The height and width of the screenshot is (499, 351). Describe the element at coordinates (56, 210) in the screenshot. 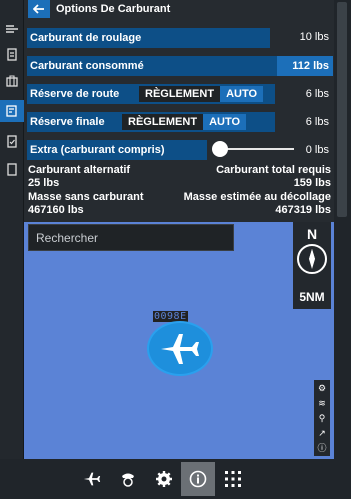

I see `zero-fuel-weight-value: 467160 lbs` at that location.